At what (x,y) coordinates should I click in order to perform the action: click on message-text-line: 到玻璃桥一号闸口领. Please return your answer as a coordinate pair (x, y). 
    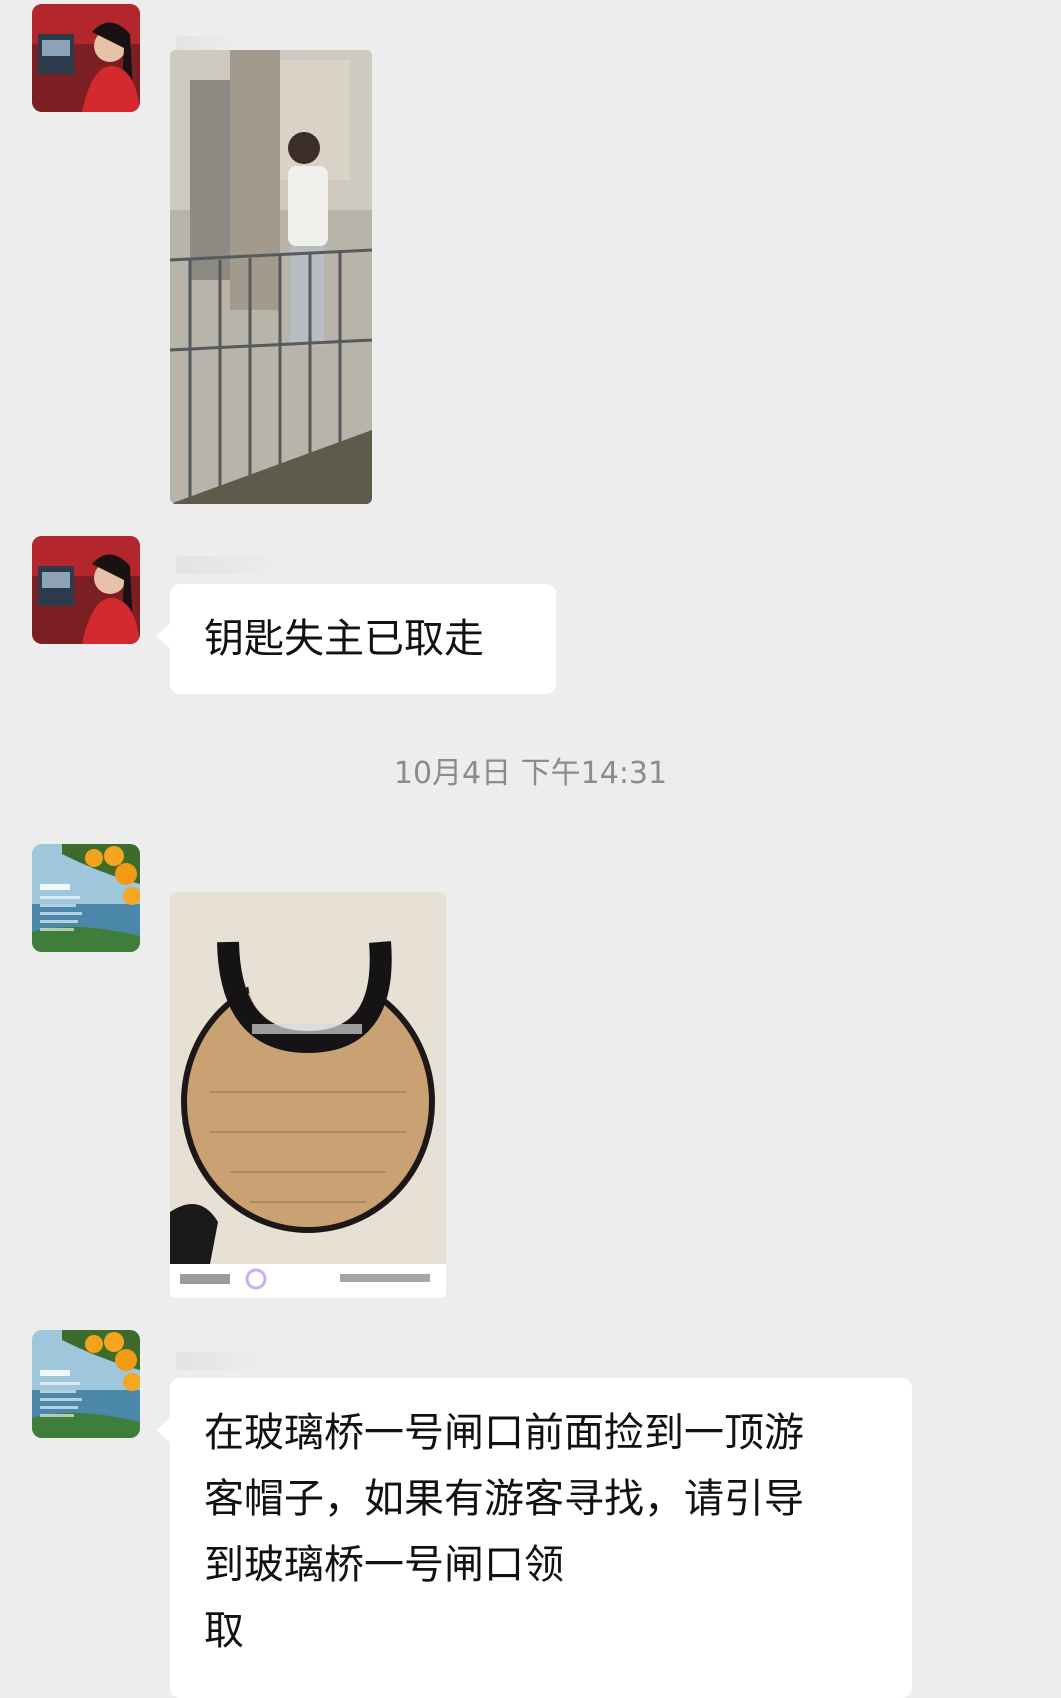
    Looking at the image, I should click on (384, 1565).